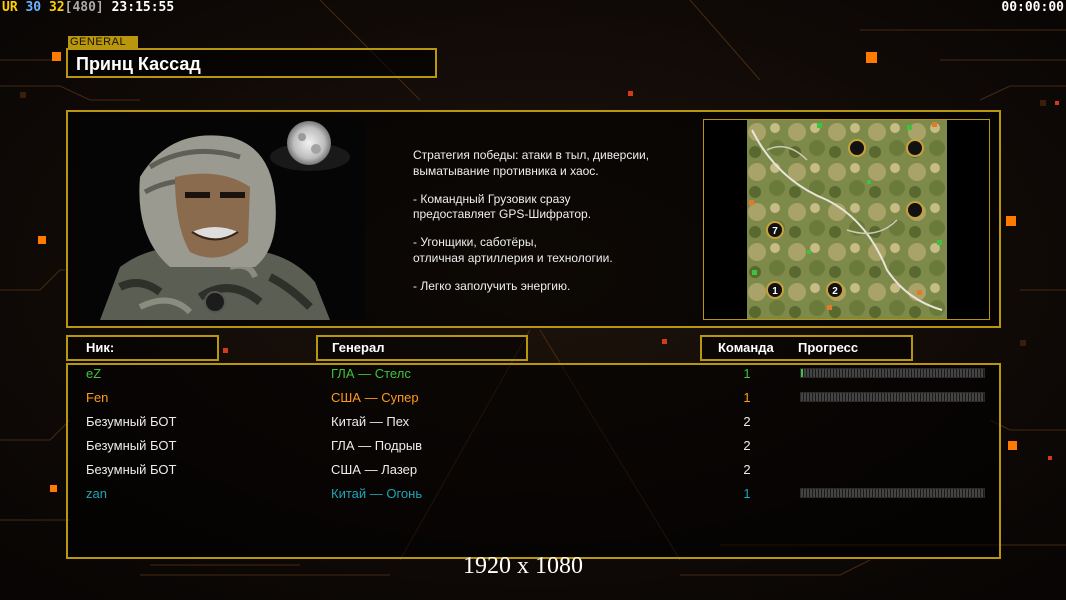 This screenshot has height=600, width=1066. What do you see at coordinates (10, 7) in the screenshot?
I see `ur-label: UR` at bounding box center [10, 7].